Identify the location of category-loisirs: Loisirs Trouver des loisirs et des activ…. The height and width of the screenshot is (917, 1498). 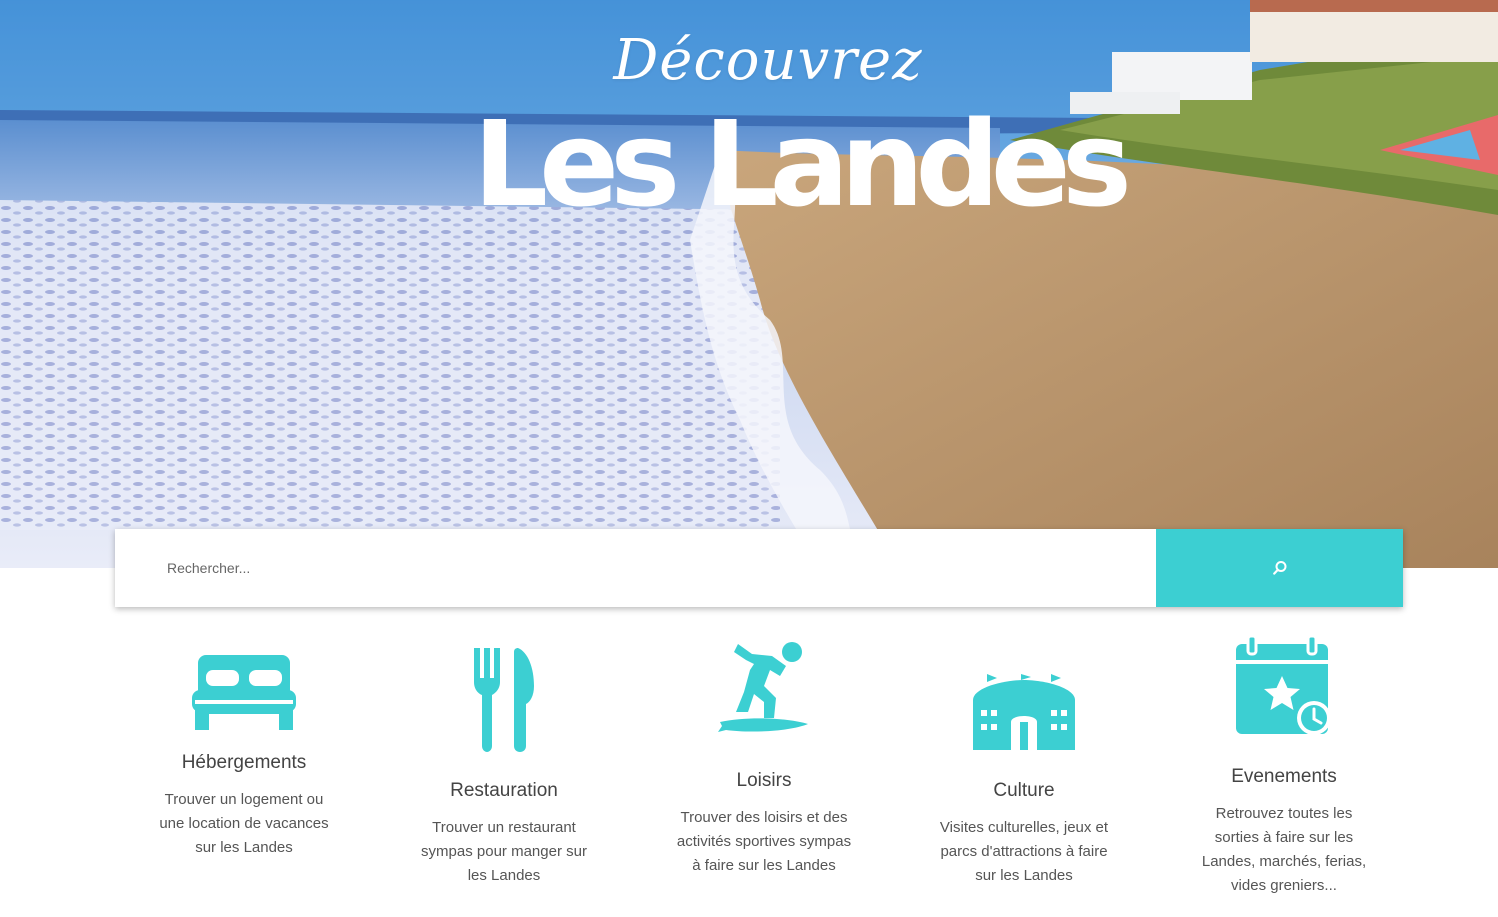
(764, 759).